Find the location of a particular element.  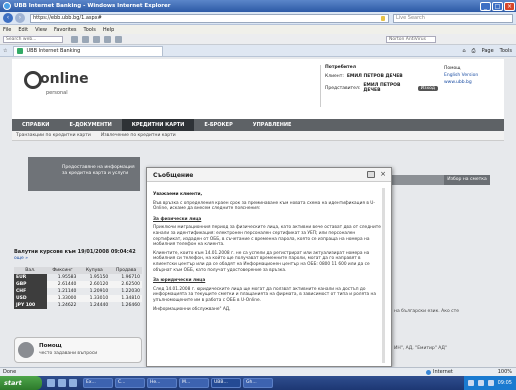

currency-code: USD is located at coordinates (30, 298).